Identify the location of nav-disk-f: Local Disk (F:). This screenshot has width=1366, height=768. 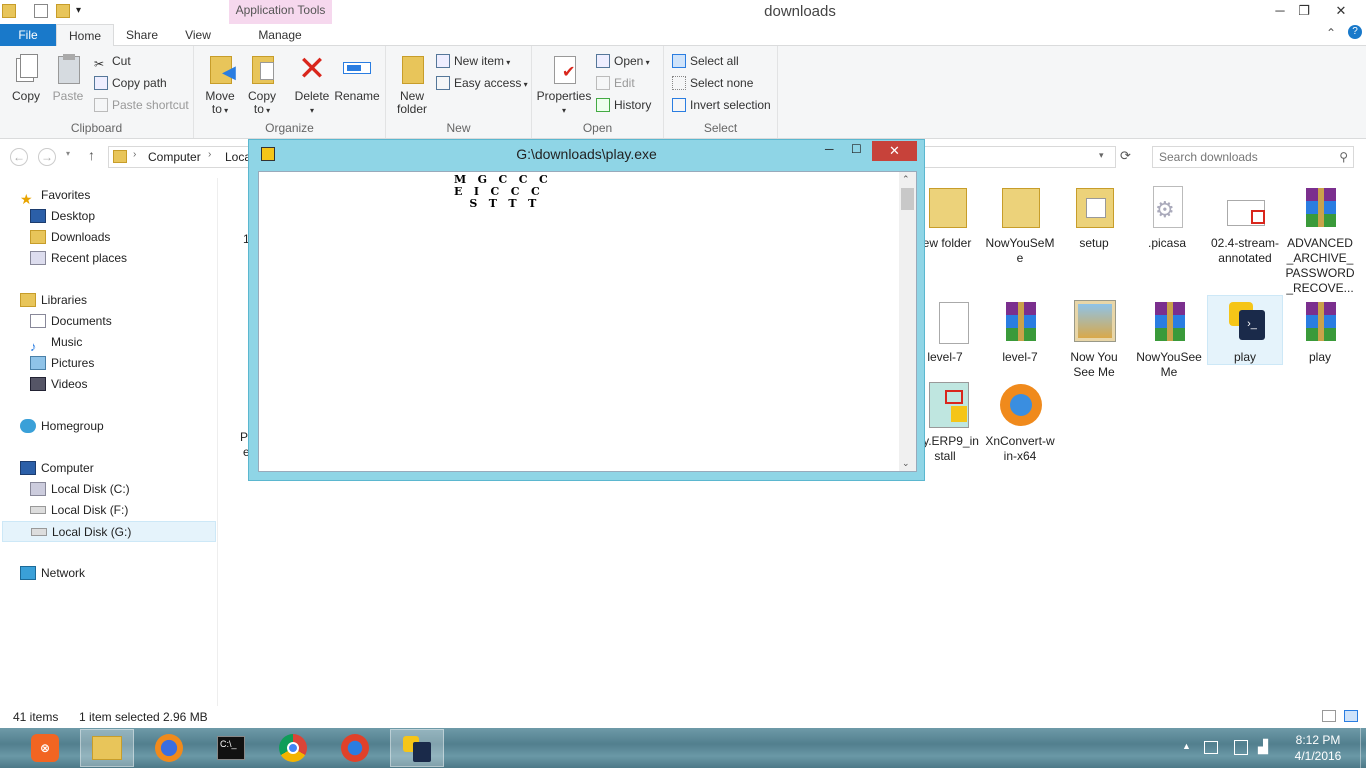
(79, 510).